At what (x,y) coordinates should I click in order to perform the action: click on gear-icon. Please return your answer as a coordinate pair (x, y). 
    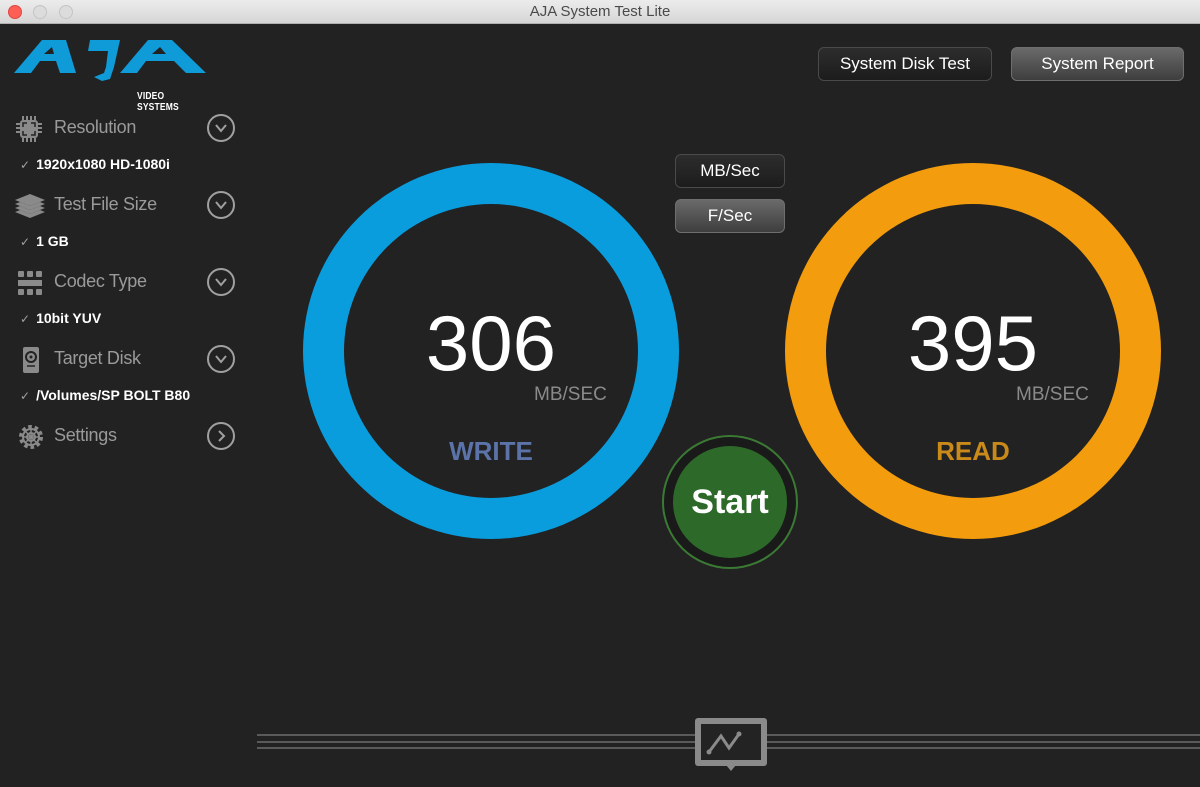
    Looking at the image, I should click on (30, 436).